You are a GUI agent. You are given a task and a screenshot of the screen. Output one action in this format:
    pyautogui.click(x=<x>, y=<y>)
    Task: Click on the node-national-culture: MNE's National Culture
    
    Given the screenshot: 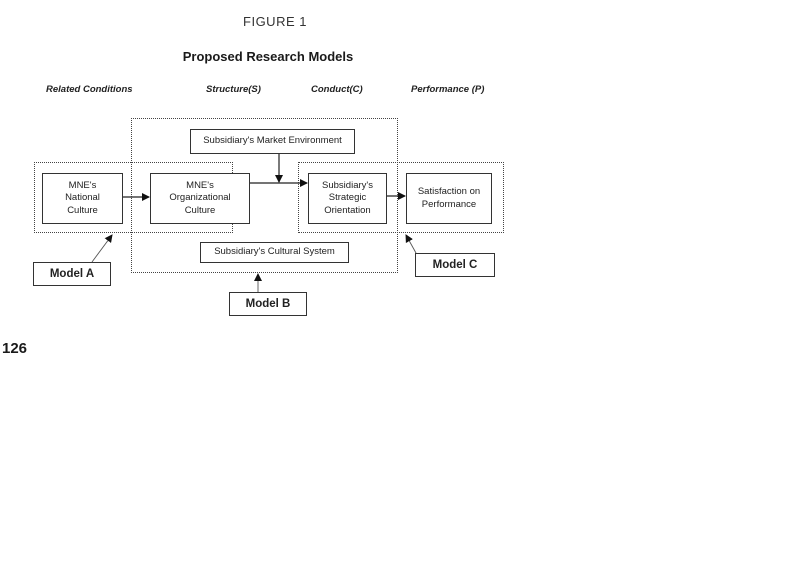 What is the action you would take?
    pyautogui.click(x=82, y=198)
    